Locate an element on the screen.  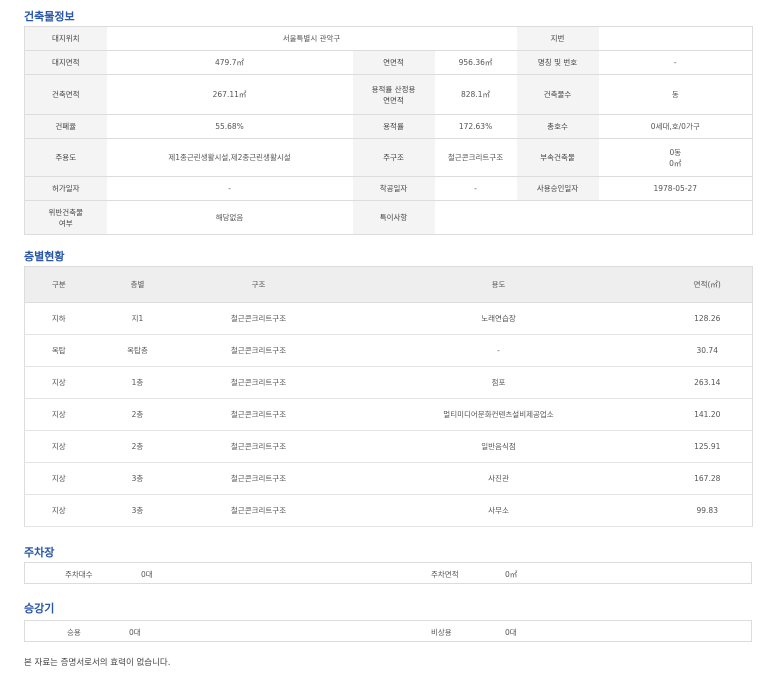
info-row: 건폐율 55.68% 용적률 172.63% 총호수 0세대,호/0가구 is located at coordinates (388, 126).